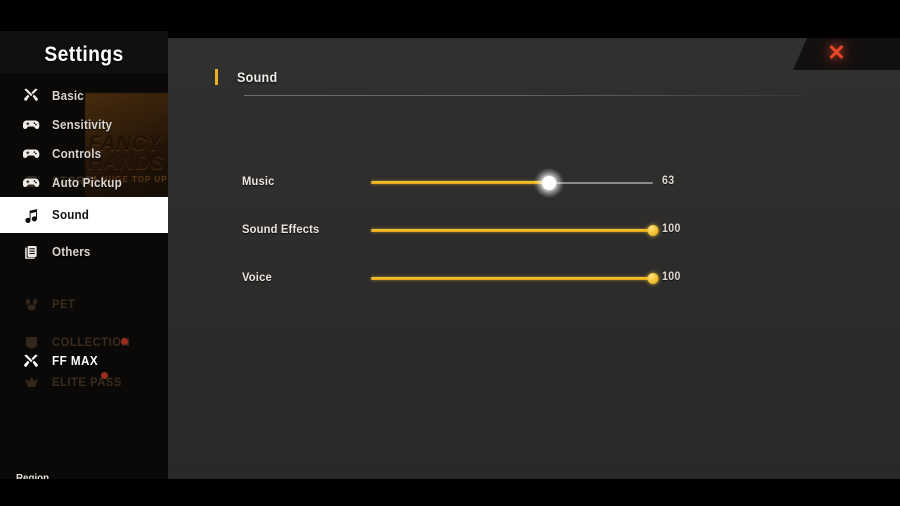  I want to click on ghost-item-pet: PET, so click(38, 304).